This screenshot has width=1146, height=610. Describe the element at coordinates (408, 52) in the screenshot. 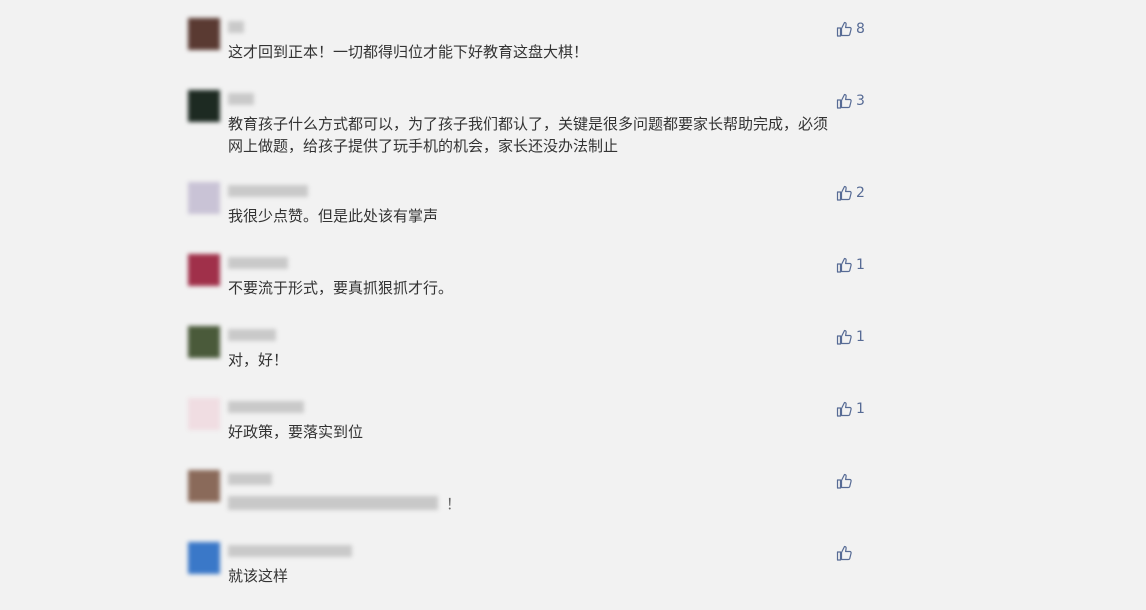

I see `comment-text: 这才回到正本！一切都得归位才能下好教育这盘大棋！` at that location.